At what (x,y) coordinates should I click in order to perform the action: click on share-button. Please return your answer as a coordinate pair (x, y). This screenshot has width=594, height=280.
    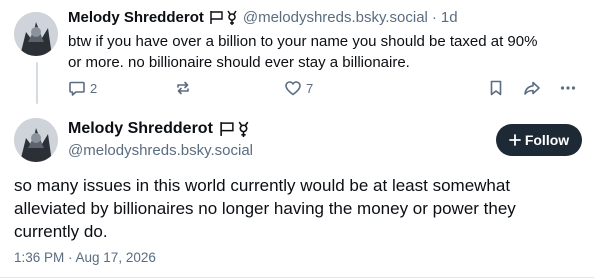
    Looking at the image, I should click on (532, 88).